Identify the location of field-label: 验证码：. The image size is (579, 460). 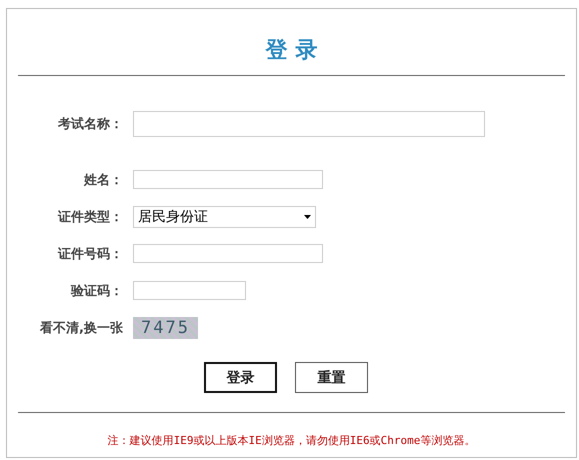
(96, 291).